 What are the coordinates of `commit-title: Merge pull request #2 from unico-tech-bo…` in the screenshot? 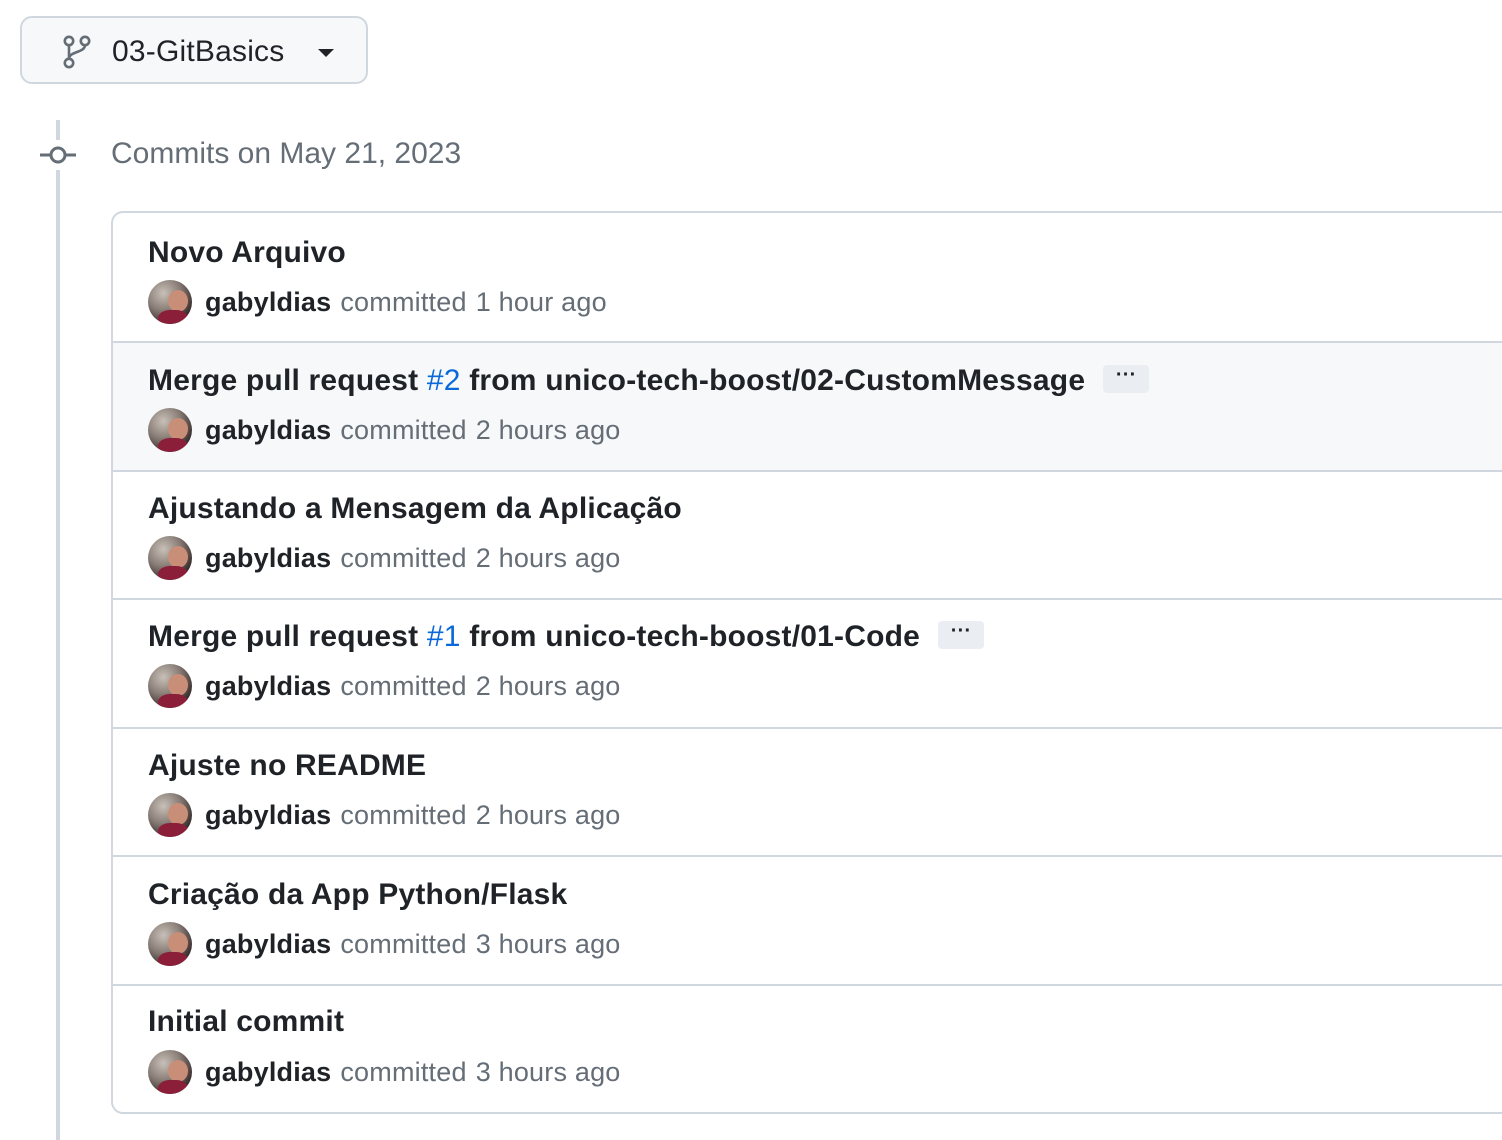 It's located at (649, 381).